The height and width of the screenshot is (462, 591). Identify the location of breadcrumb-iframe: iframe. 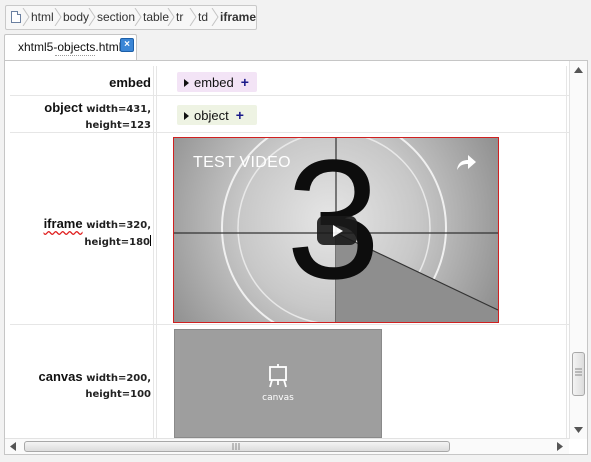
(238, 17).